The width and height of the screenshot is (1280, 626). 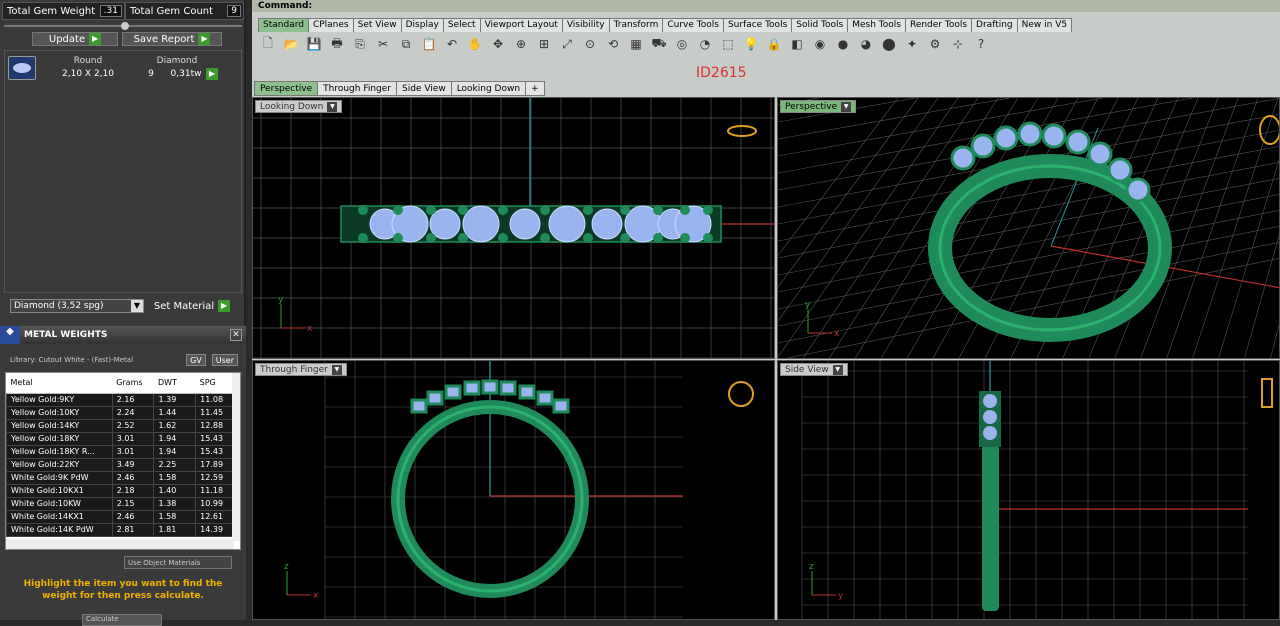 I want to click on viewport-tab-through-finger: Through Finger, so click(x=357, y=88).